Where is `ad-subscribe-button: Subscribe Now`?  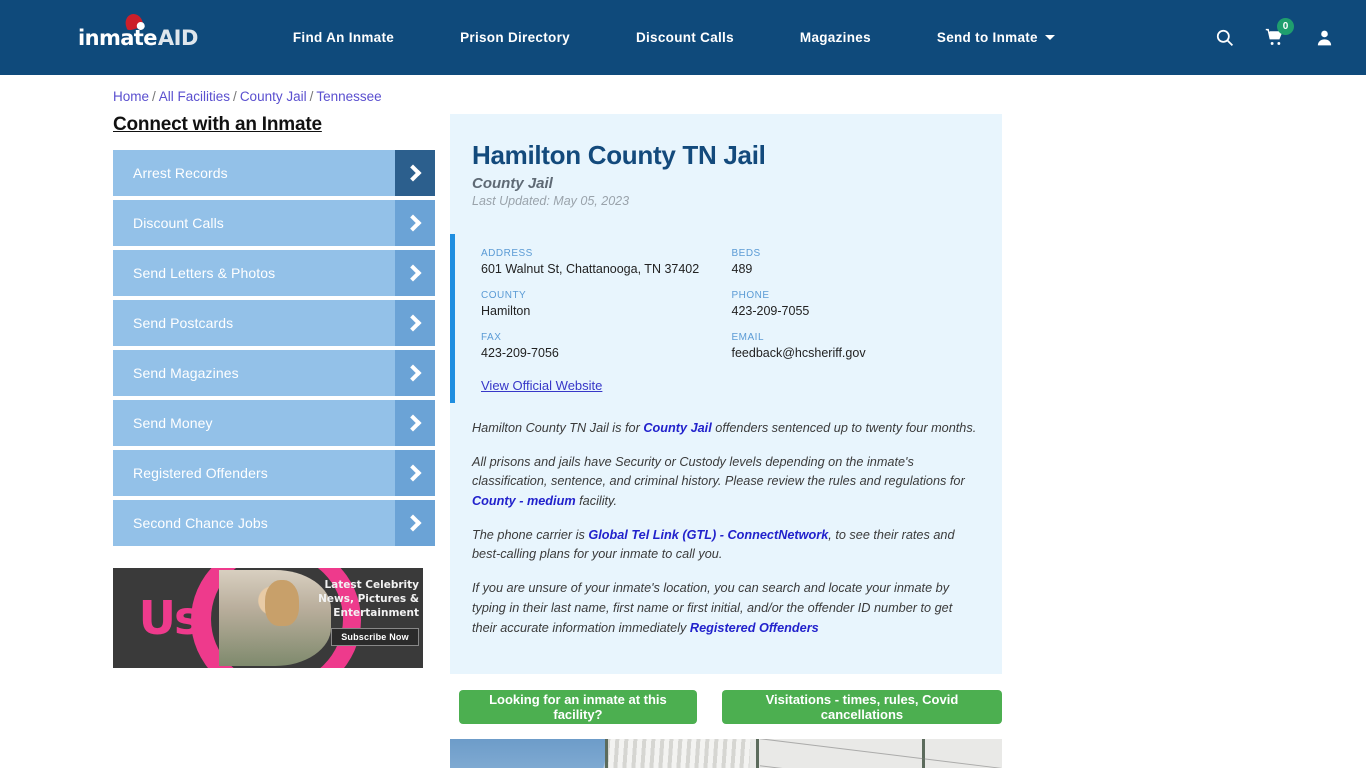
ad-subscribe-button: Subscribe Now is located at coordinates (375, 636).